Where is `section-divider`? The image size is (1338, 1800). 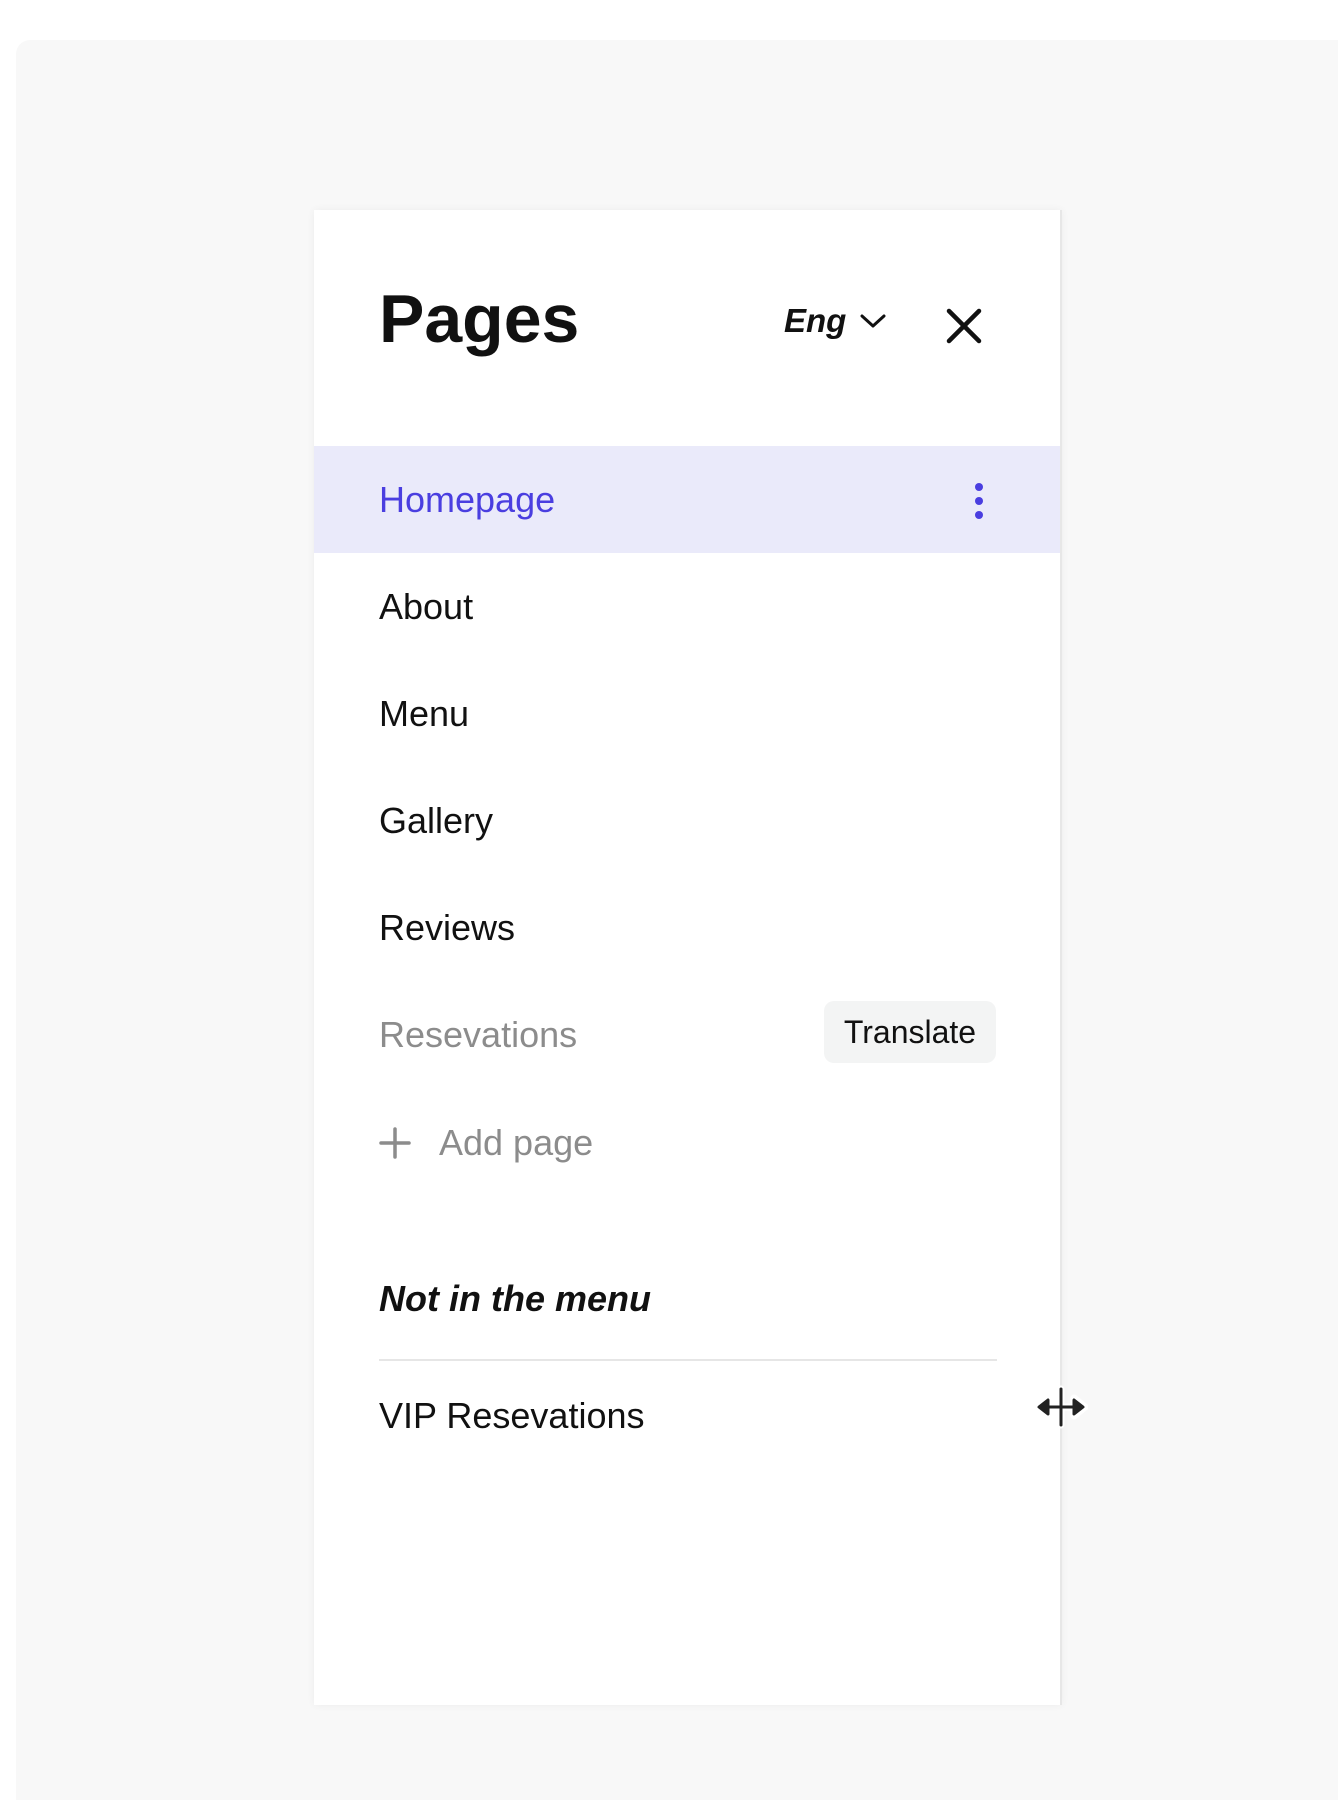 section-divider is located at coordinates (688, 1360).